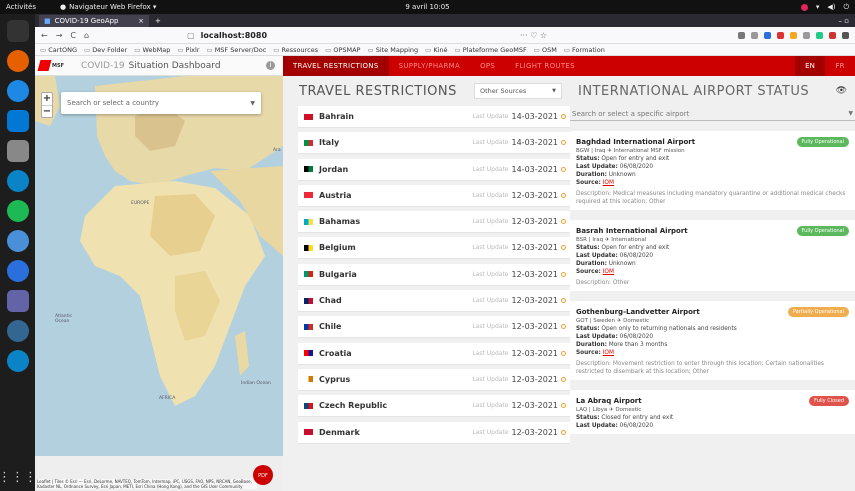 The image size is (855, 491). I want to click on country-card: Bahamas Last Update 12-03-2021, so click(434, 222).